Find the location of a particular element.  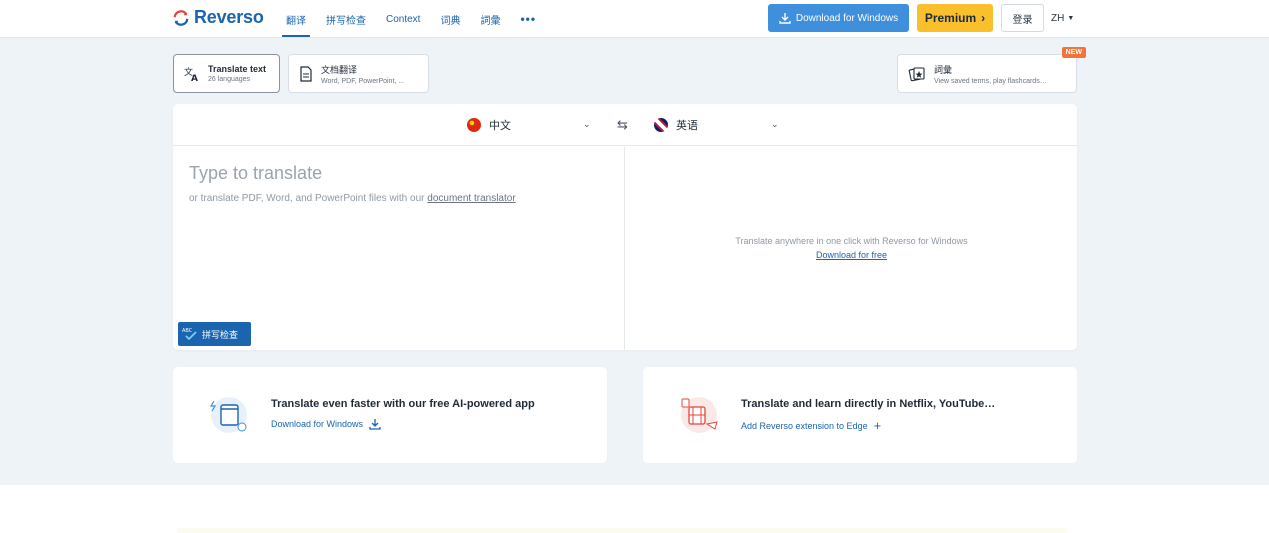

abc-check-icon: ABC is located at coordinates (189, 334).